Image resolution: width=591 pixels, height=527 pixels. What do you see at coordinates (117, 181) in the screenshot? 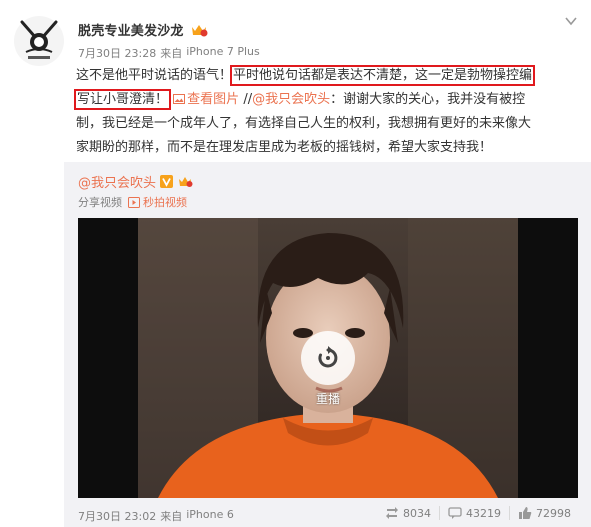
I see `repost-author: @我只会吹头` at bounding box center [117, 181].